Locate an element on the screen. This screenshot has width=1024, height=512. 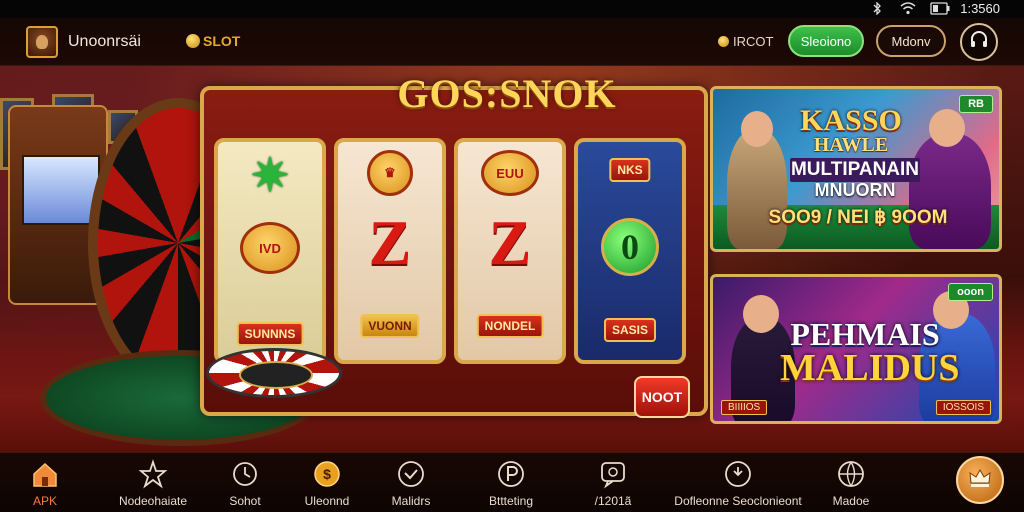
promo-2-subline: MALIDUS is located at coordinates (870, 368).